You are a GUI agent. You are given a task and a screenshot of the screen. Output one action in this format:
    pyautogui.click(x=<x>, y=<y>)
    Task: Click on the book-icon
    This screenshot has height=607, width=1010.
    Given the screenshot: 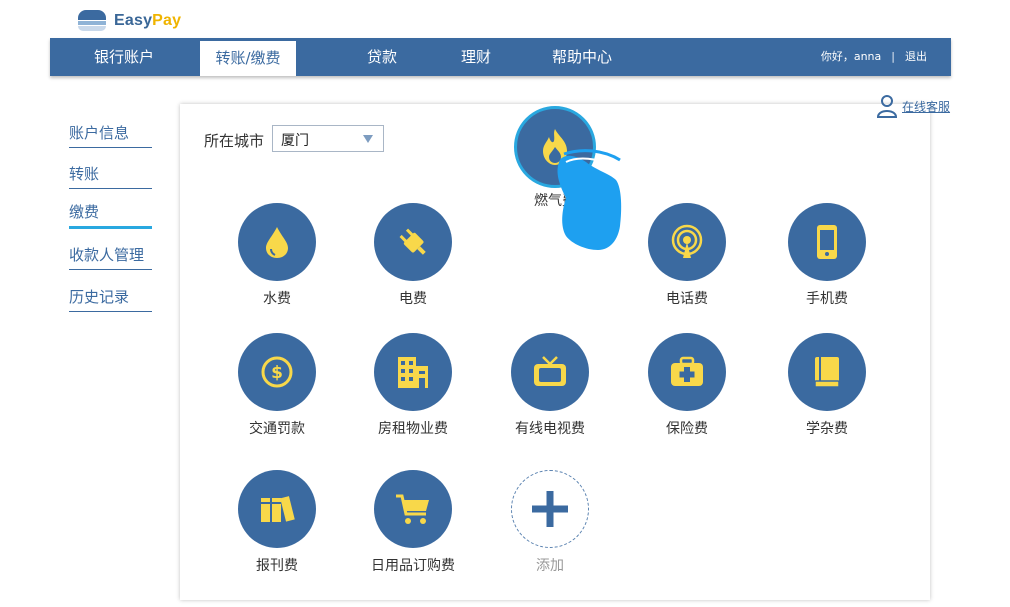 What is the action you would take?
    pyautogui.click(x=827, y=372)
    